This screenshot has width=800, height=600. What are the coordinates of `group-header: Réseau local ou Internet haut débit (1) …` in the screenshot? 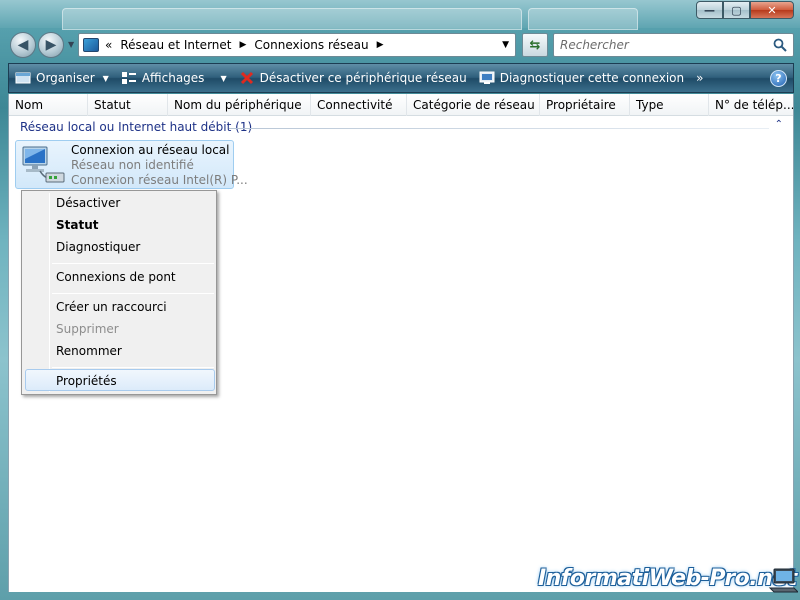 It's located at (401, 127).